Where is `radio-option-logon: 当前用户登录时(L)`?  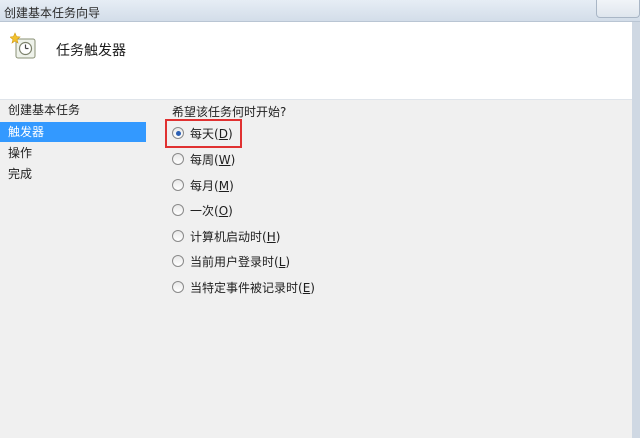
radio-option-logon: 当前用户登录时(L) is located at coordinates (231, 261).